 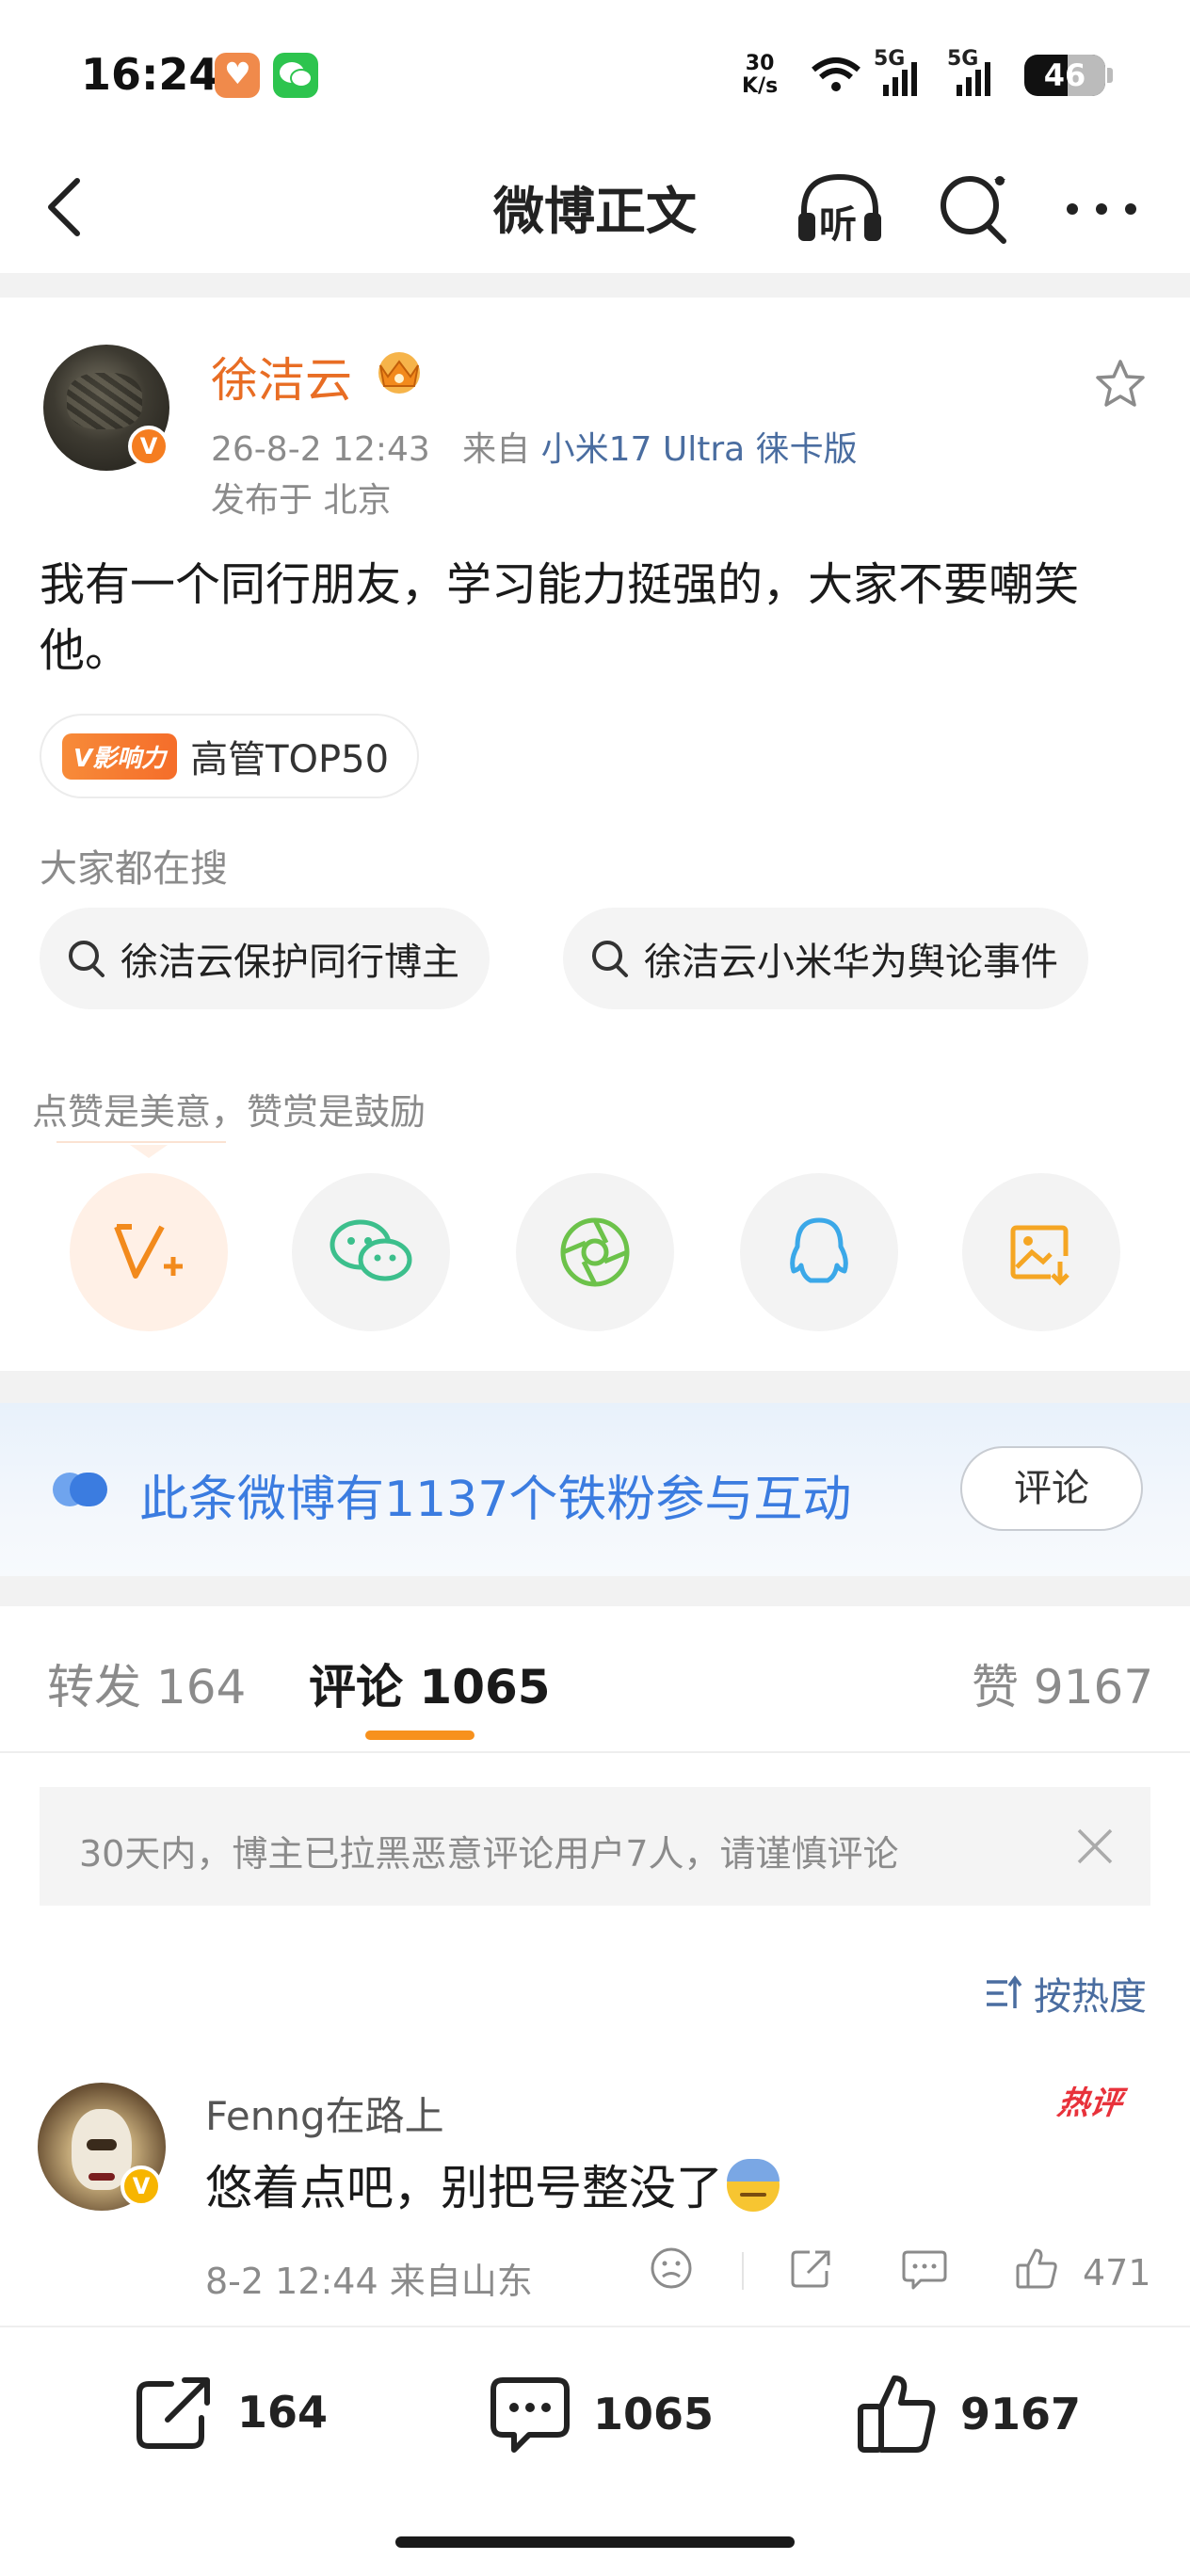 What do you see at coordinates (699, 449) in the screenshot?
I see `post-source-link: 小米17 Ultra 徕卡版` at bounding box center [699, 449].